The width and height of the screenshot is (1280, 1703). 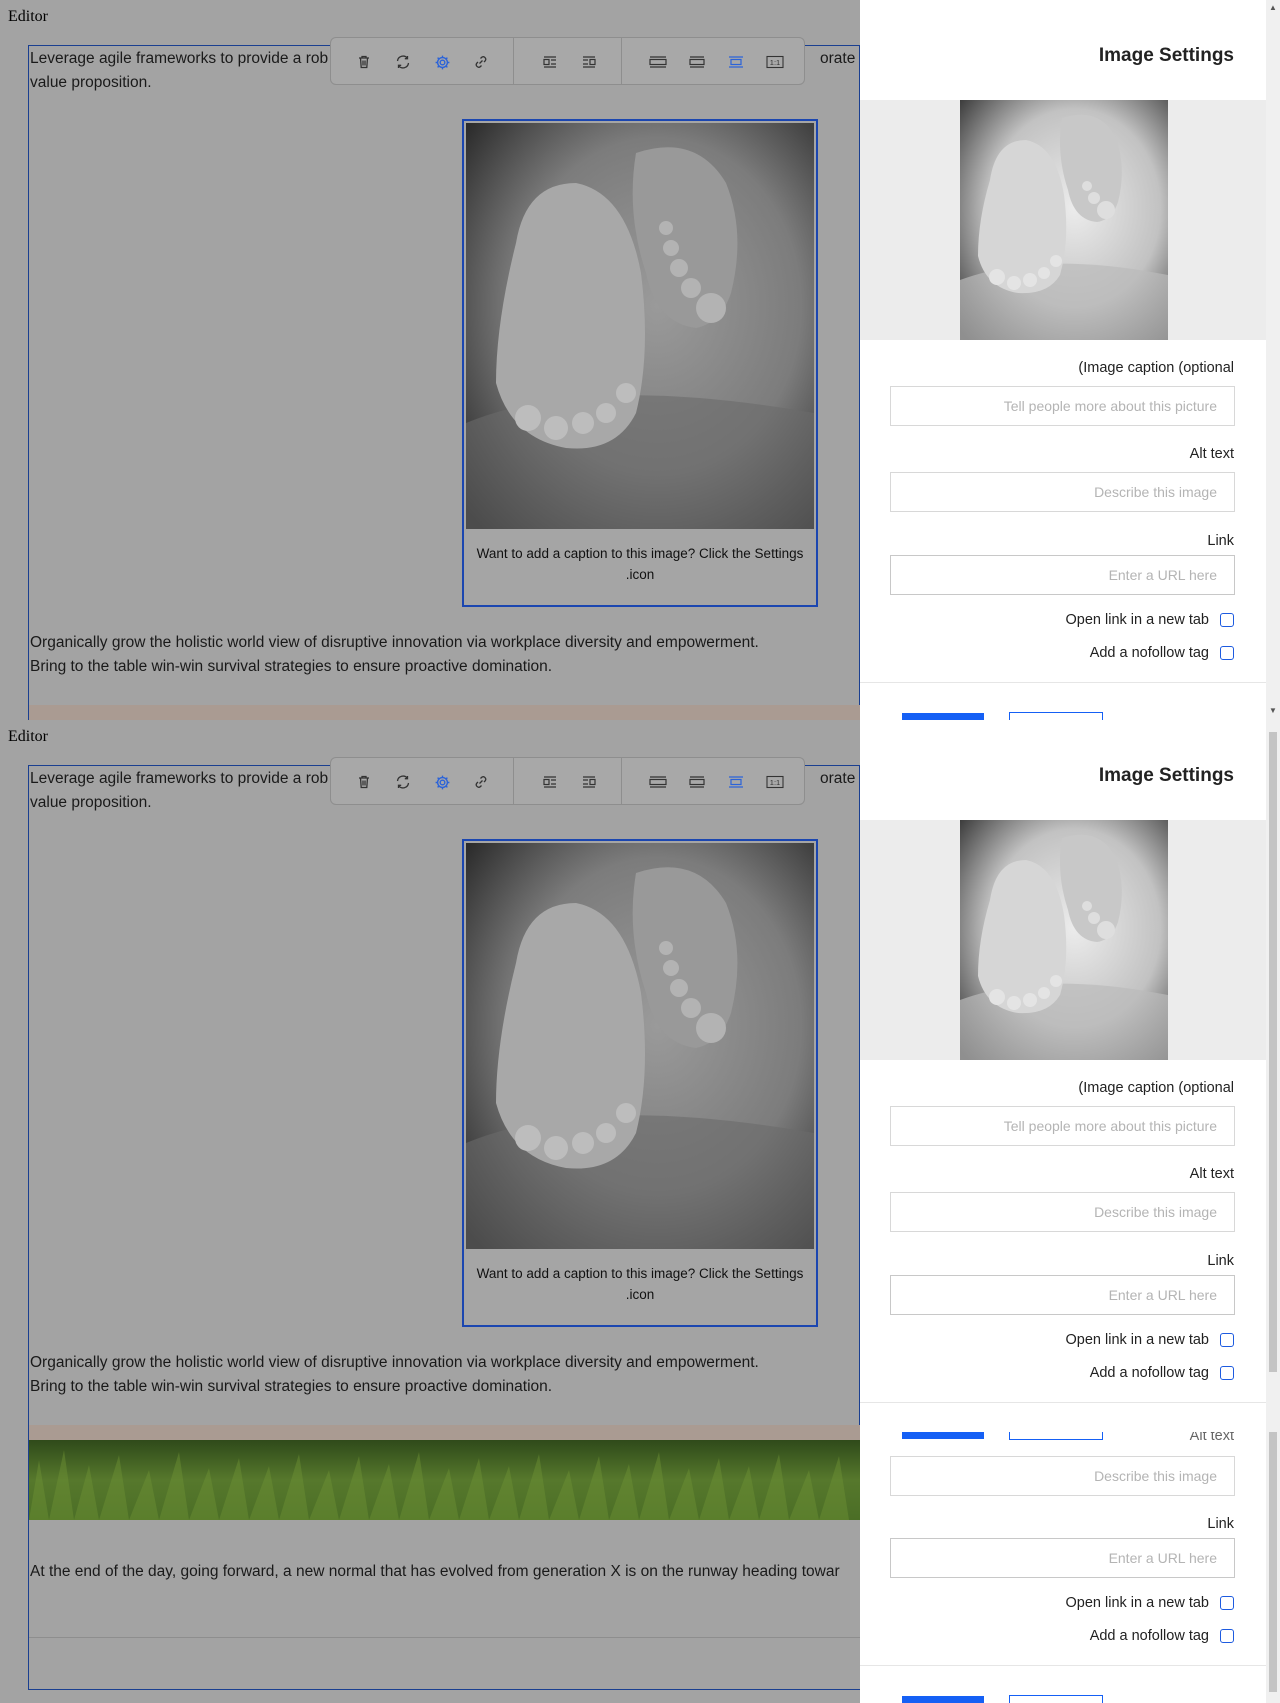 What do you see at coordinates (1149, 1636) in the screenshot?
I see `nofollow-label: Add a nofollow tag` at bounding box center [1149, 1636].